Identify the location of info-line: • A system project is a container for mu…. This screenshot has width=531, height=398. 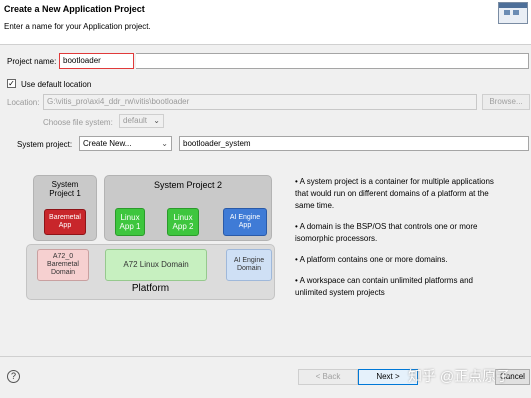
(394, 193).